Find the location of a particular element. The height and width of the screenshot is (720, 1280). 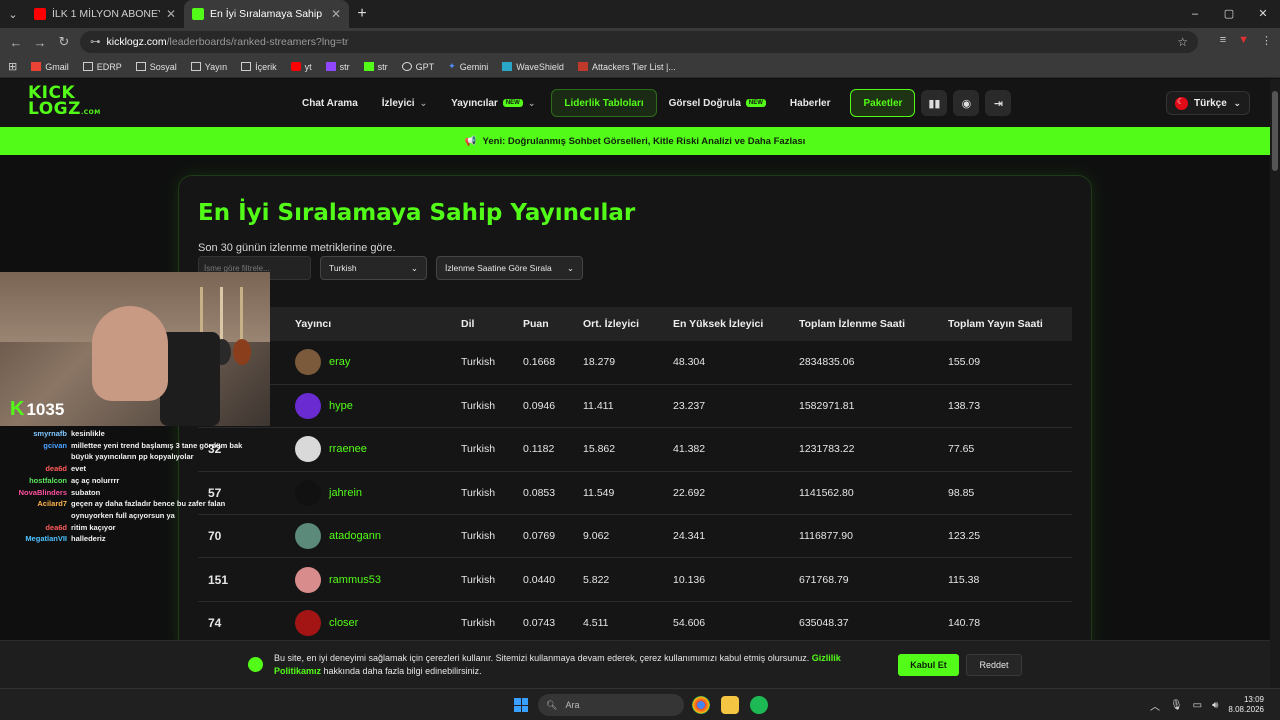

browser-tab-kicklogz: En İyi Sıralamaya Sahip Yayıncıl ✕ is located at coordinates (266, 14).